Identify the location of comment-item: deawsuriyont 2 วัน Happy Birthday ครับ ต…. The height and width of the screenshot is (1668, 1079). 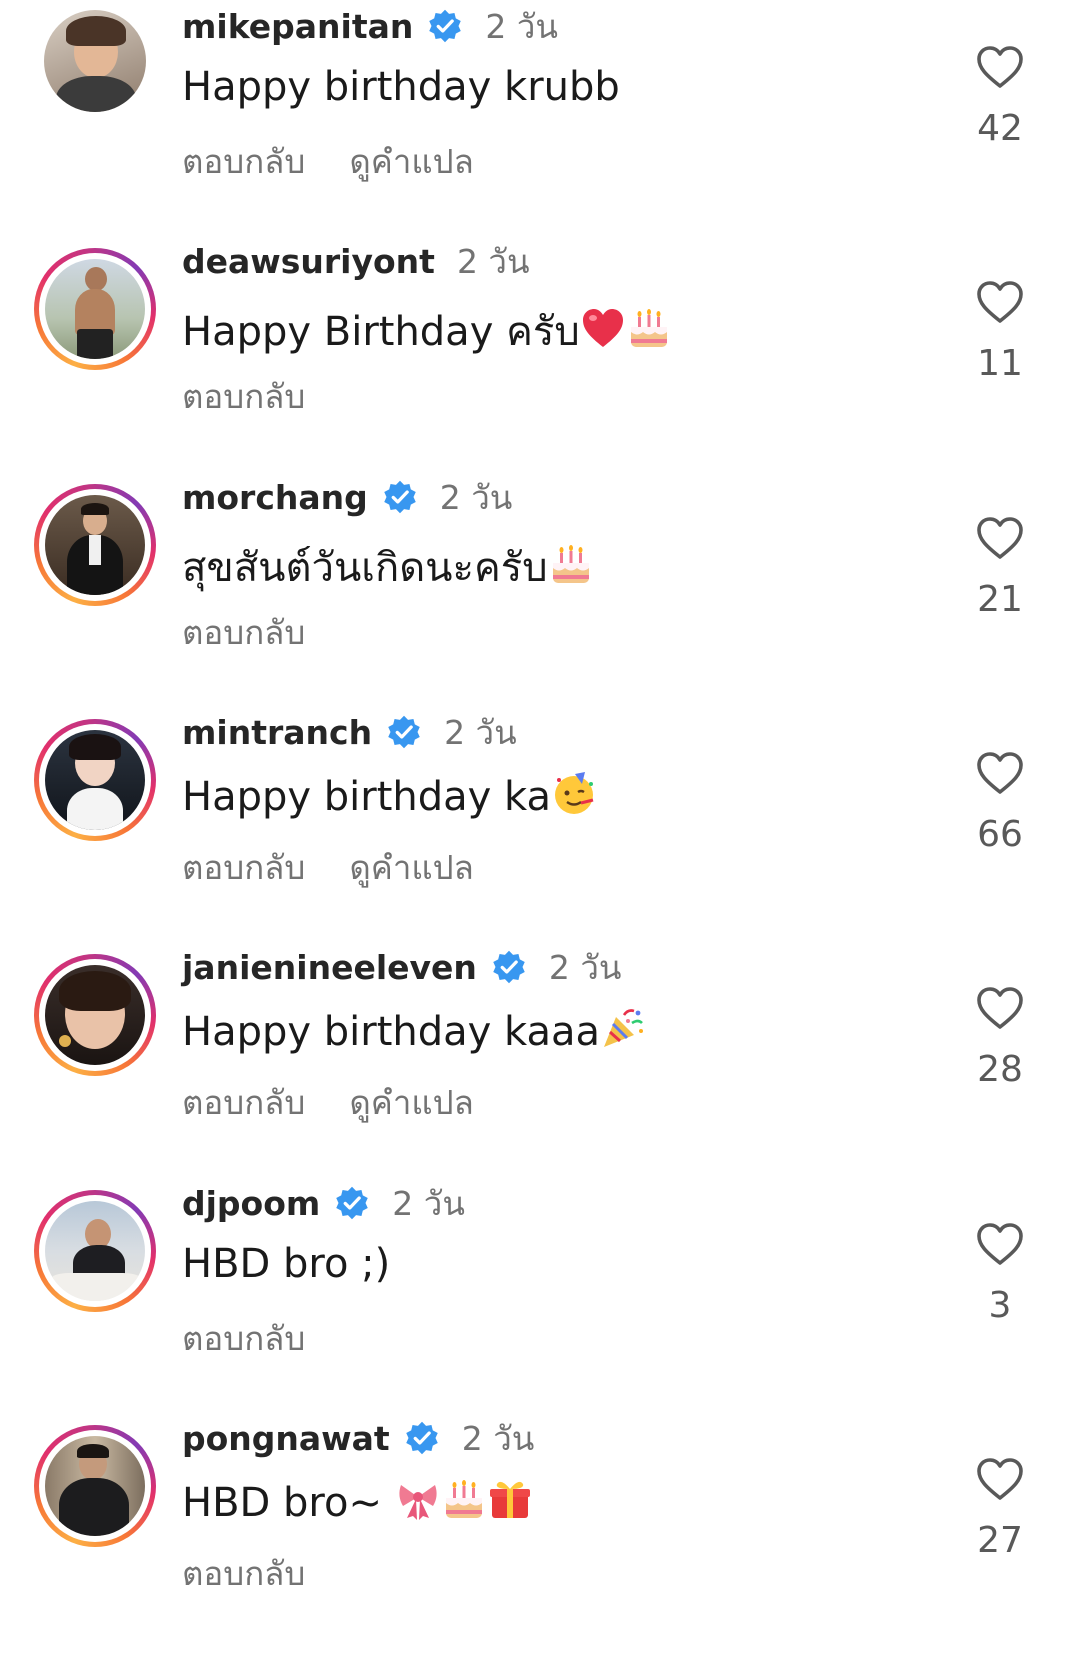
(539, 360).